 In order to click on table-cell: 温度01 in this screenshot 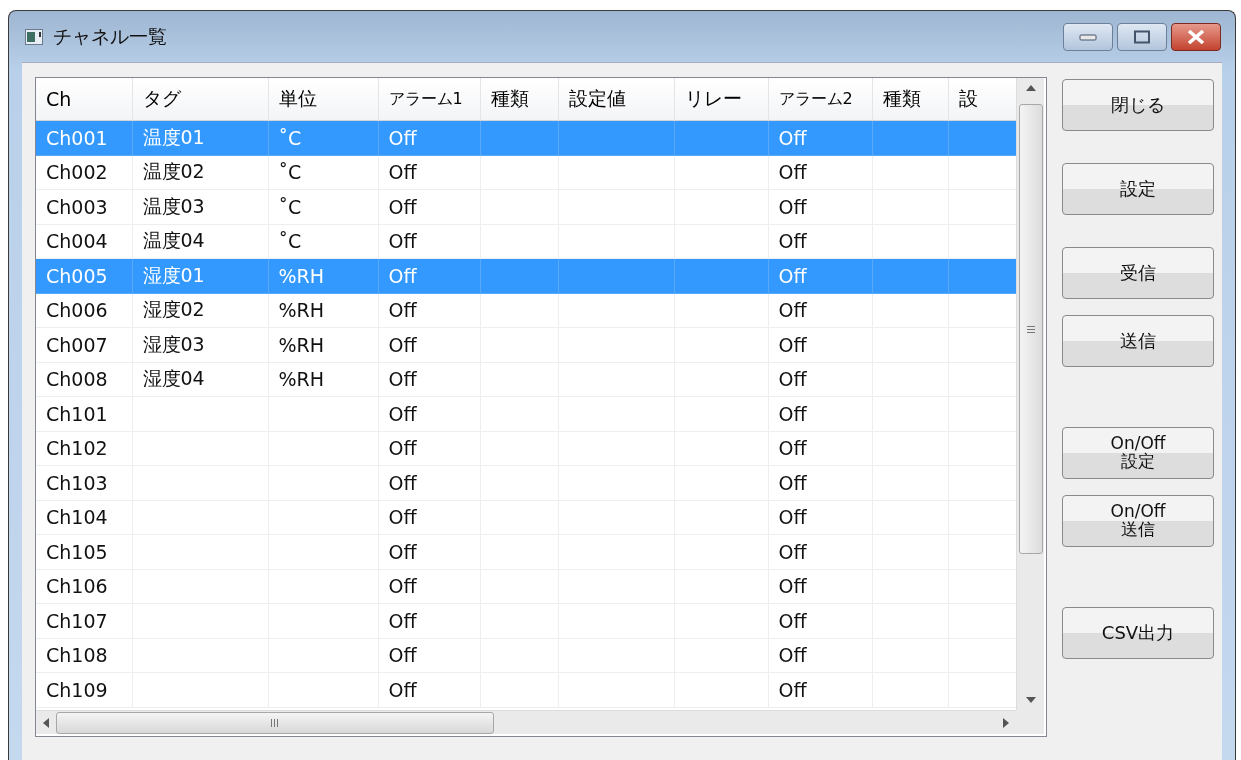, I will do `click(200, 137)`.